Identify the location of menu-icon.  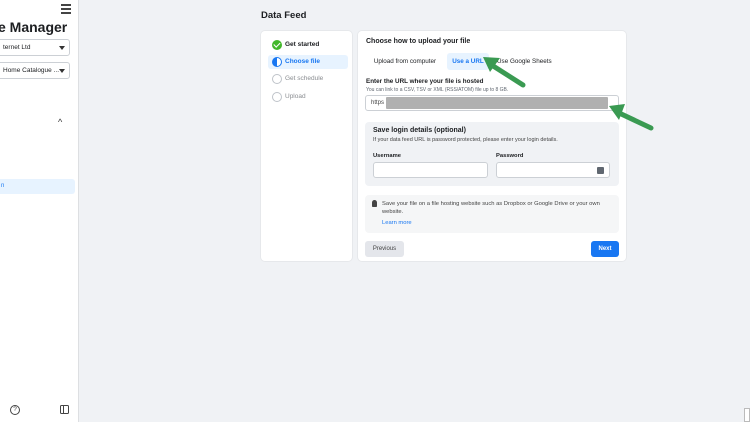
(66, 9).